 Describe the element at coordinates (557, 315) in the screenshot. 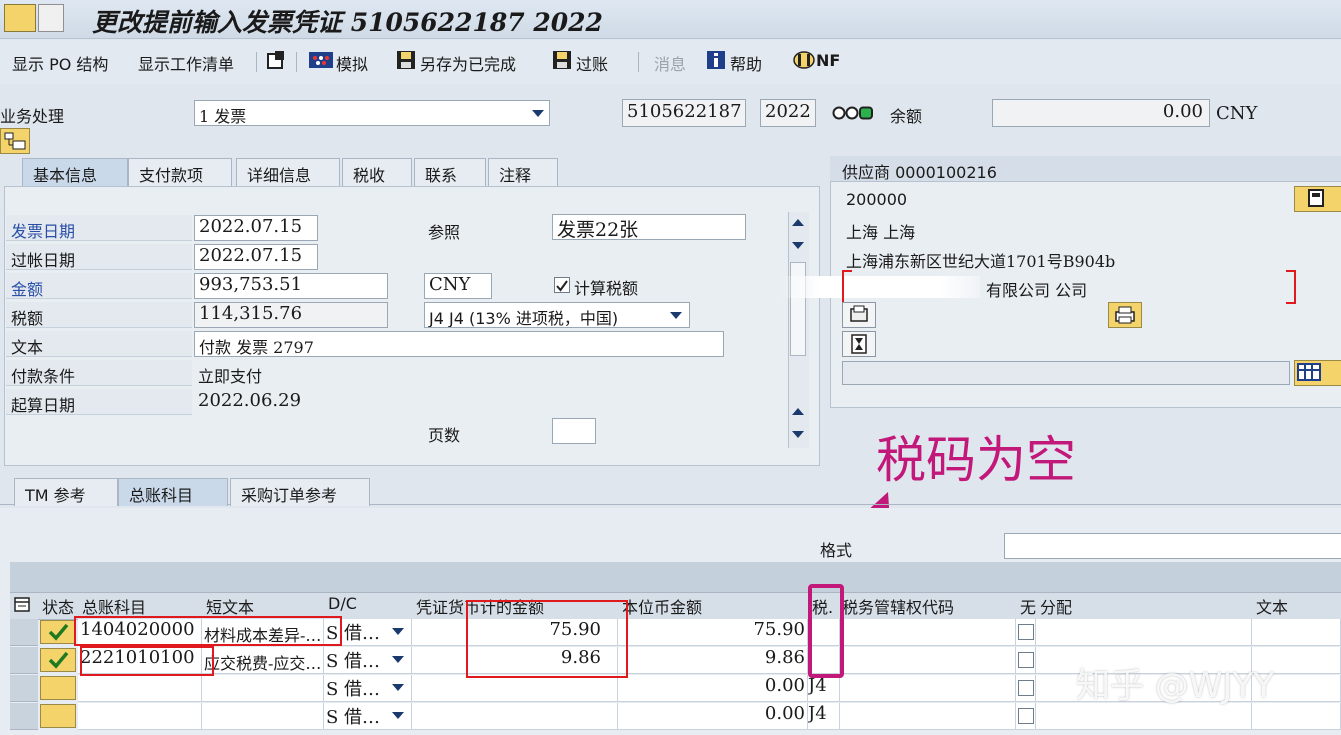

I see `tax-code-select: J4 J4 (13% 进项税，中国)` at that location.